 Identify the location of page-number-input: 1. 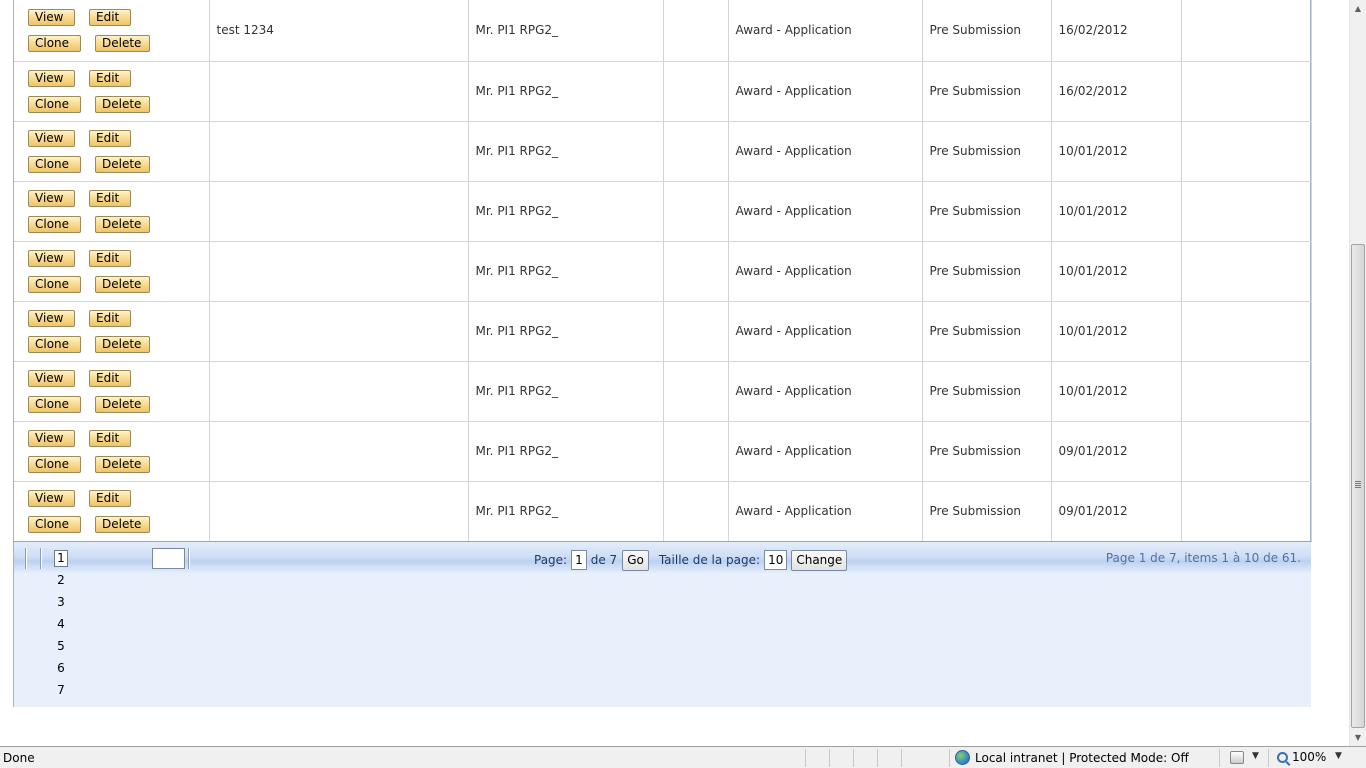
(579, 560).